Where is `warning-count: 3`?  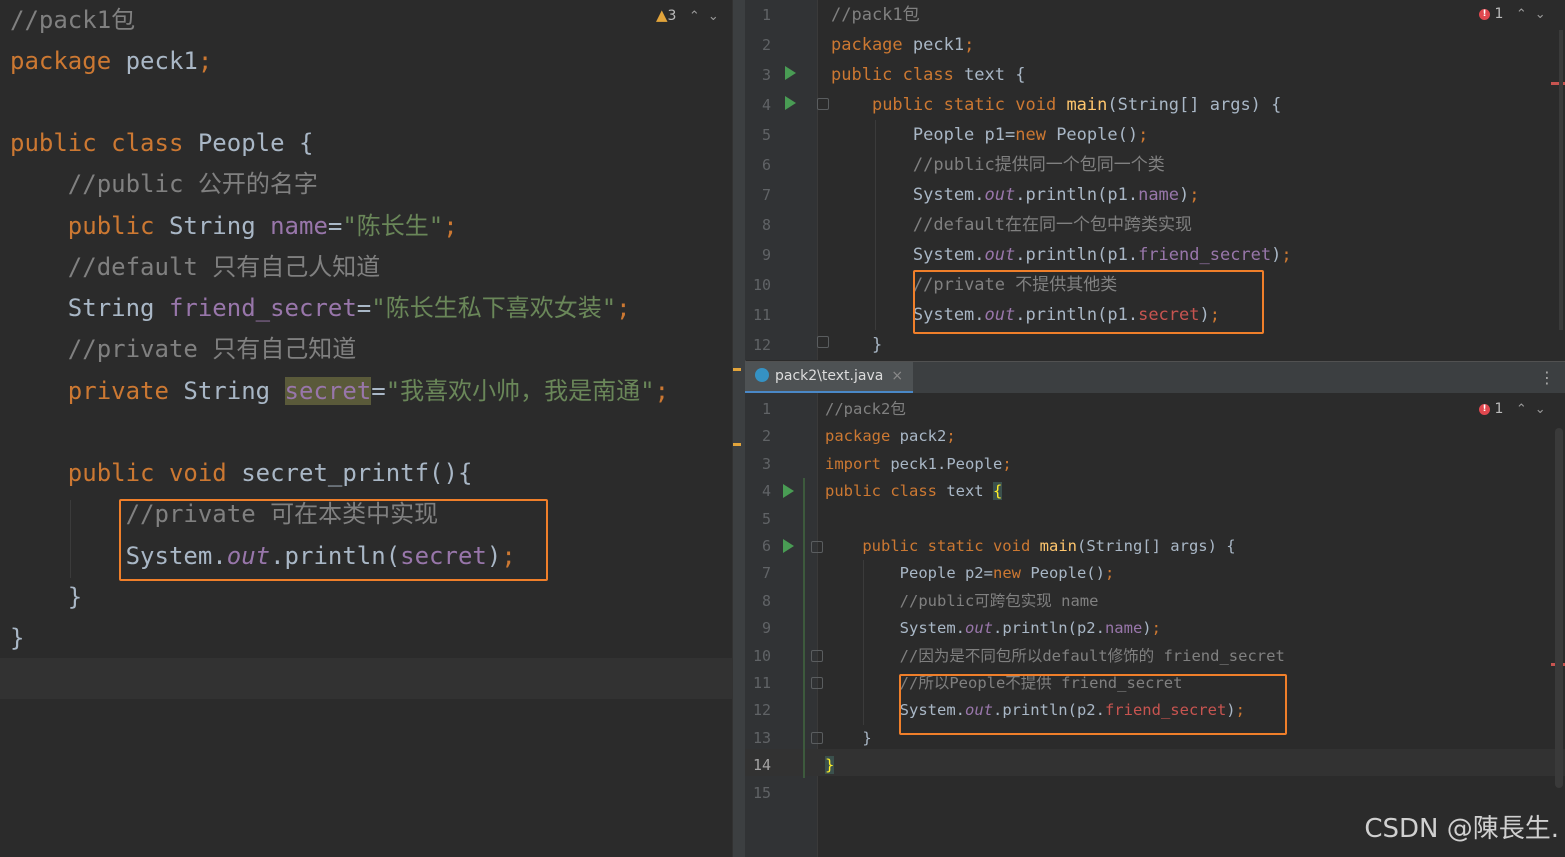 warning-count: 3 is located at coordinates (672, 16).